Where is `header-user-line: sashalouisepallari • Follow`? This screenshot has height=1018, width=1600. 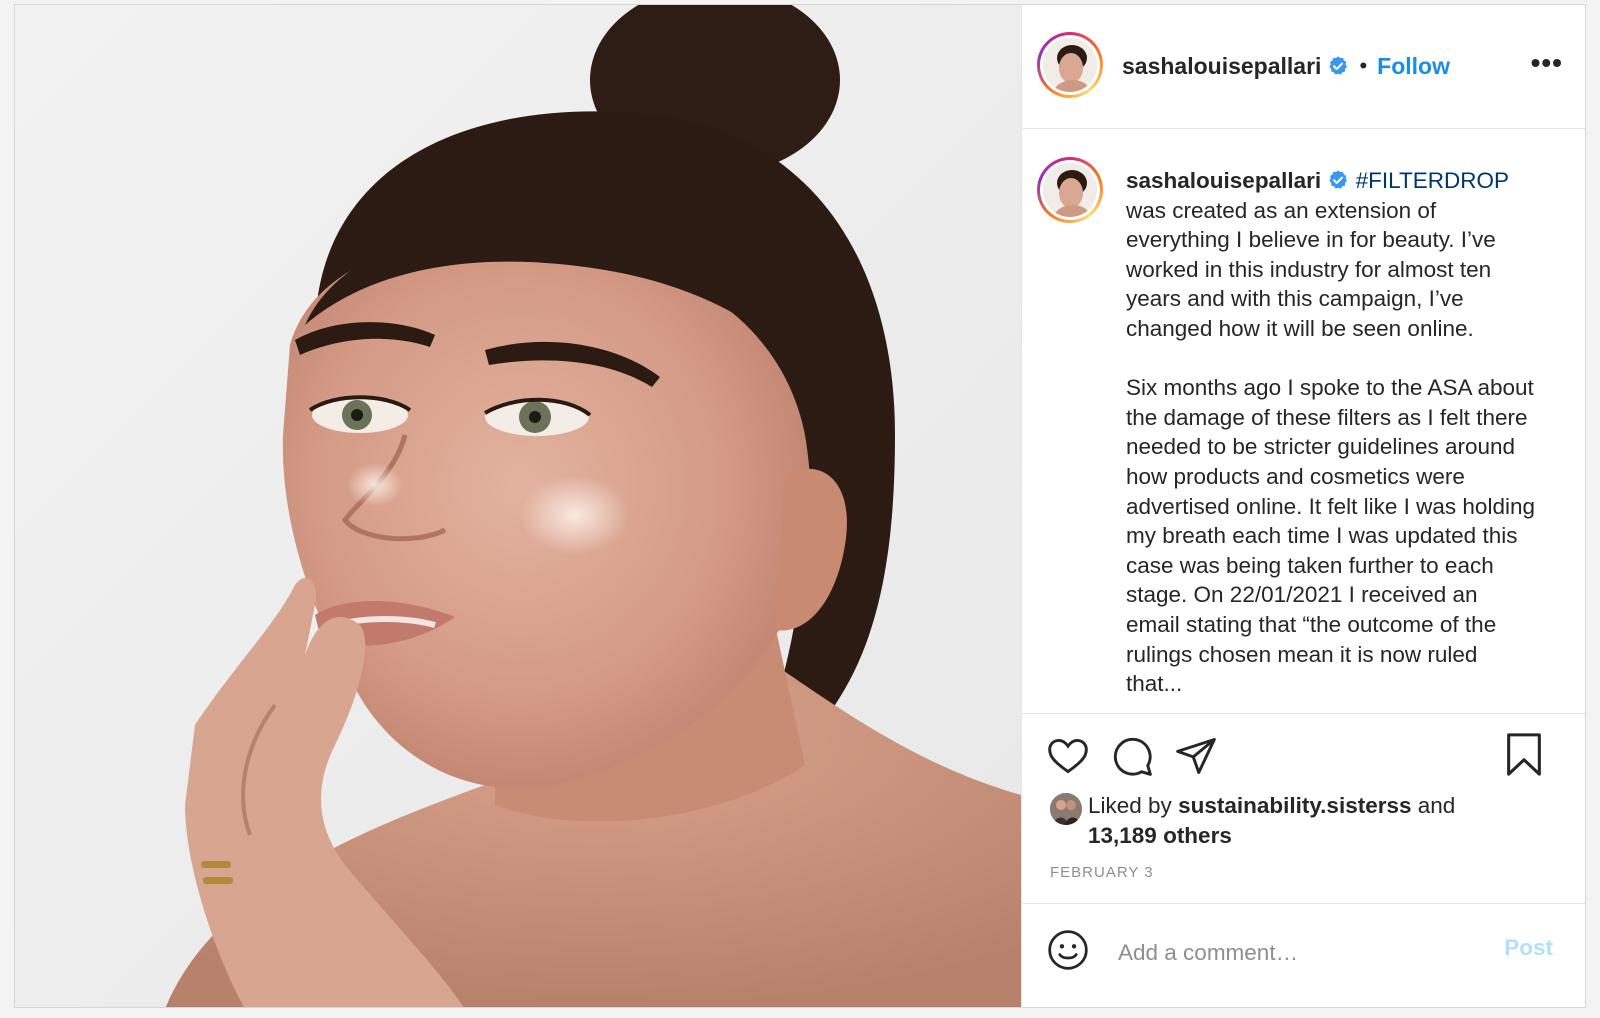 header-user-line: sashalouisepallari • Follow is located at coordinates (1286, 66).